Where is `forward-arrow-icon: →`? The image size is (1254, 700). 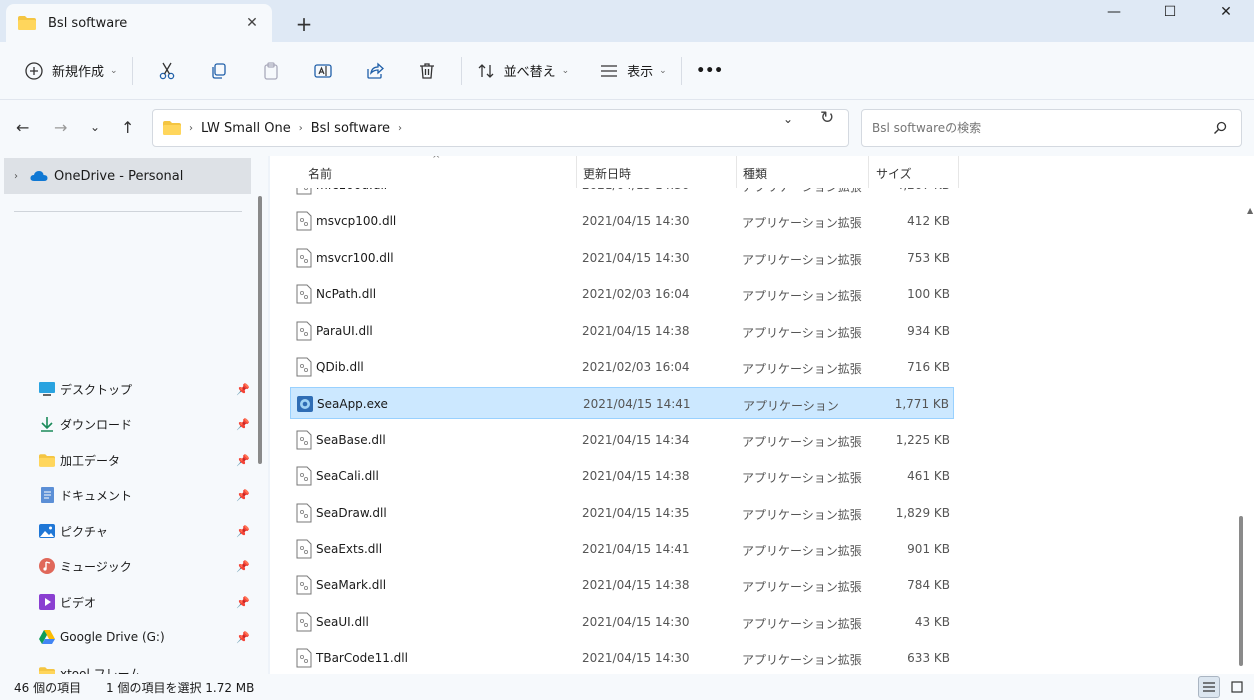
forward-arrow-icon: → is located at coordinates (60, 127).